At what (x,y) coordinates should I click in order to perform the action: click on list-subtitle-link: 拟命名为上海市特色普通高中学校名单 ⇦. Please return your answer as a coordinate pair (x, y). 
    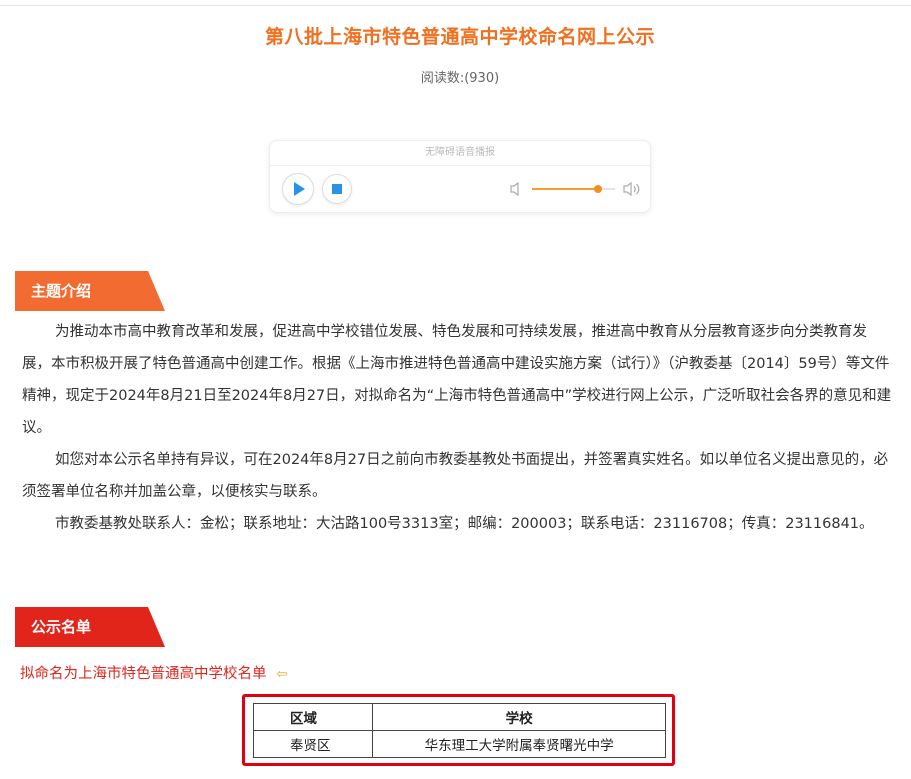
    Looking at the image, I should click on (153, 672).